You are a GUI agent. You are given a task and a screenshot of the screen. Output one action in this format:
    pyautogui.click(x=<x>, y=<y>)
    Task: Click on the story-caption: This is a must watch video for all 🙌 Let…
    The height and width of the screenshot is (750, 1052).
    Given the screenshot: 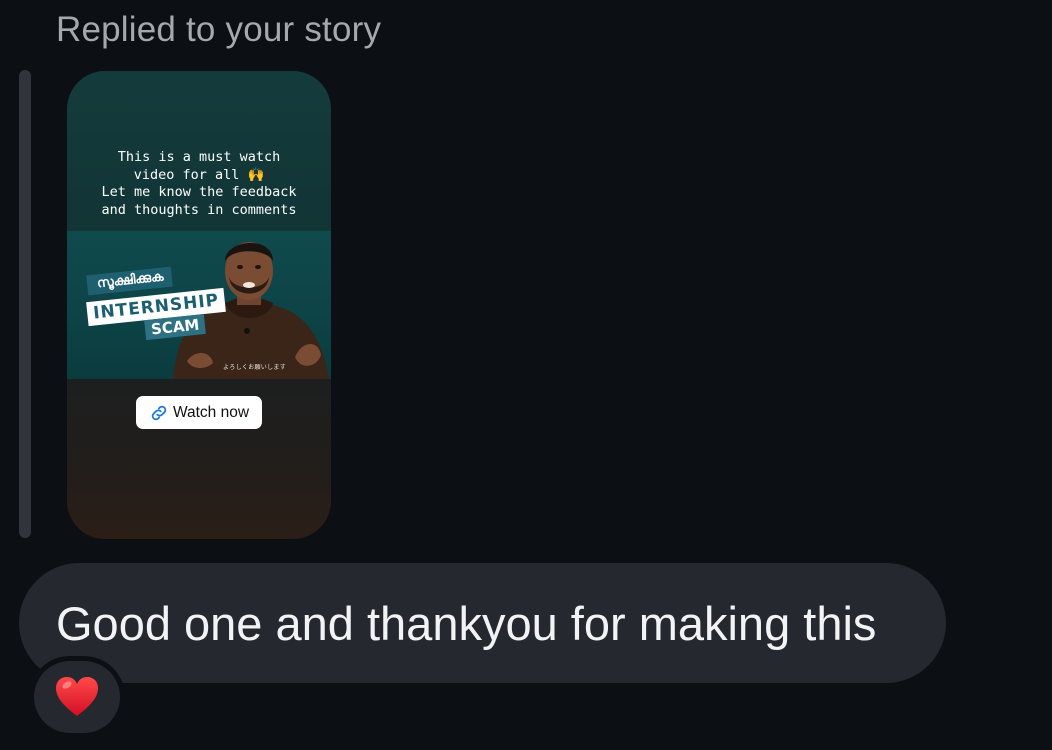 What is the action you would take?
    pyautogui.click(x=199, y=183)
    